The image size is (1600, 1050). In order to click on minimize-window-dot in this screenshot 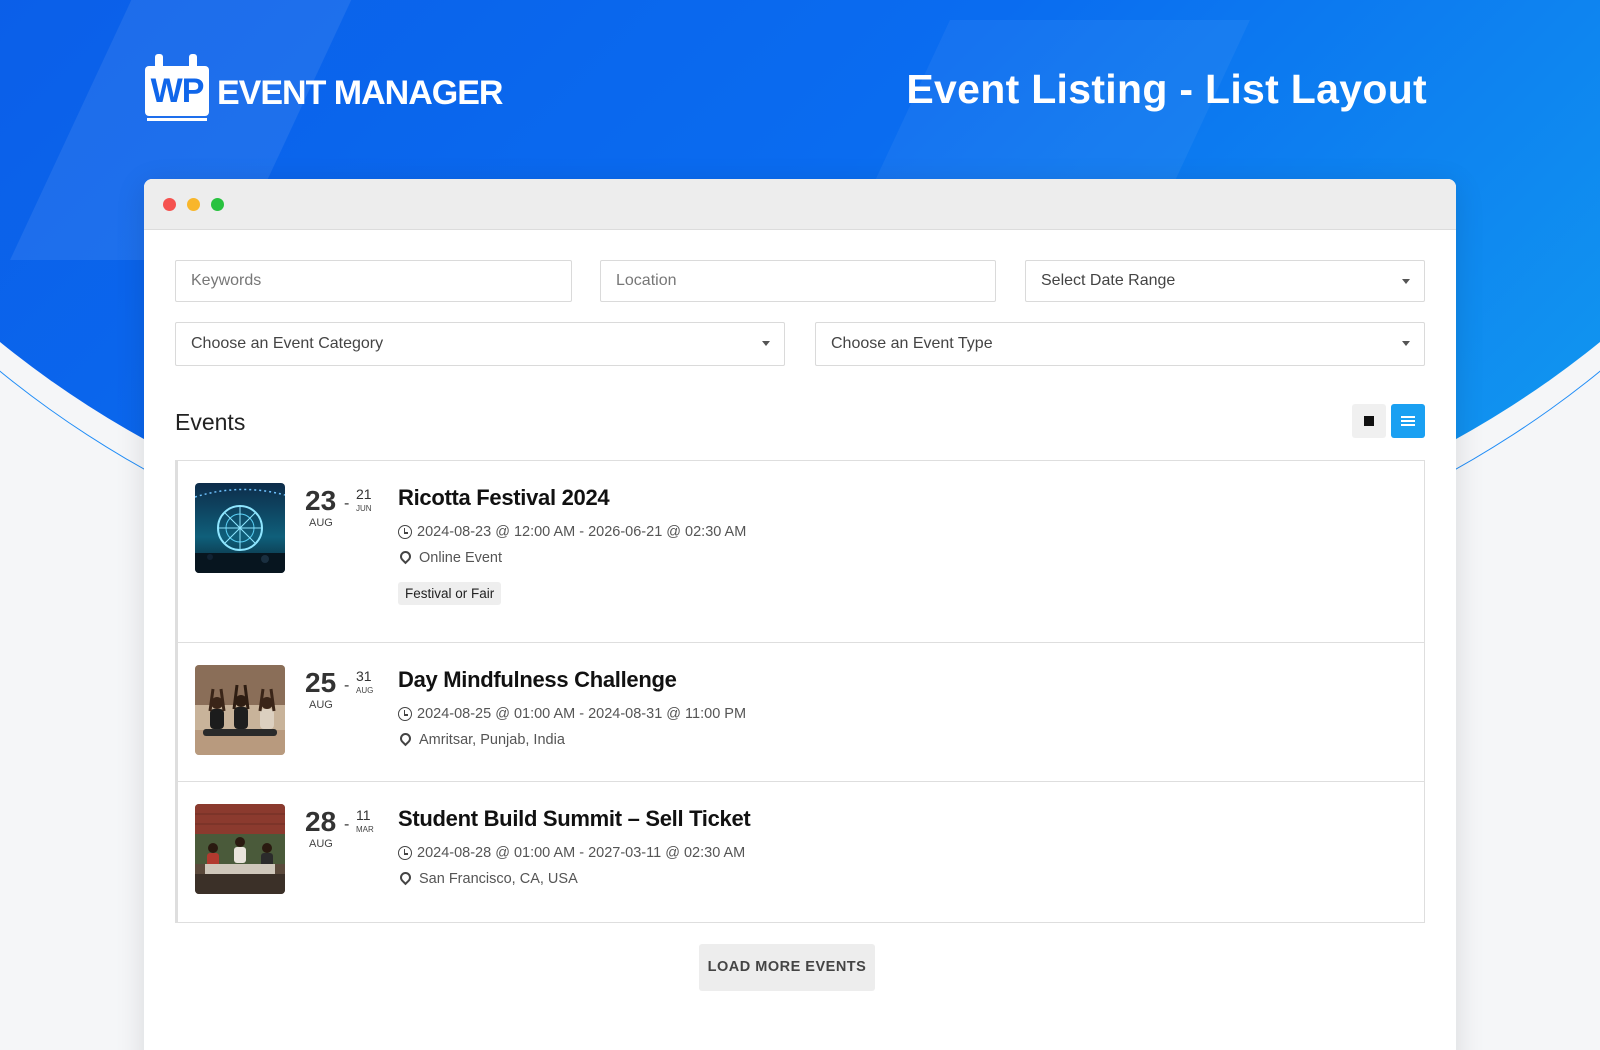, I will do `click(193, 204)`.